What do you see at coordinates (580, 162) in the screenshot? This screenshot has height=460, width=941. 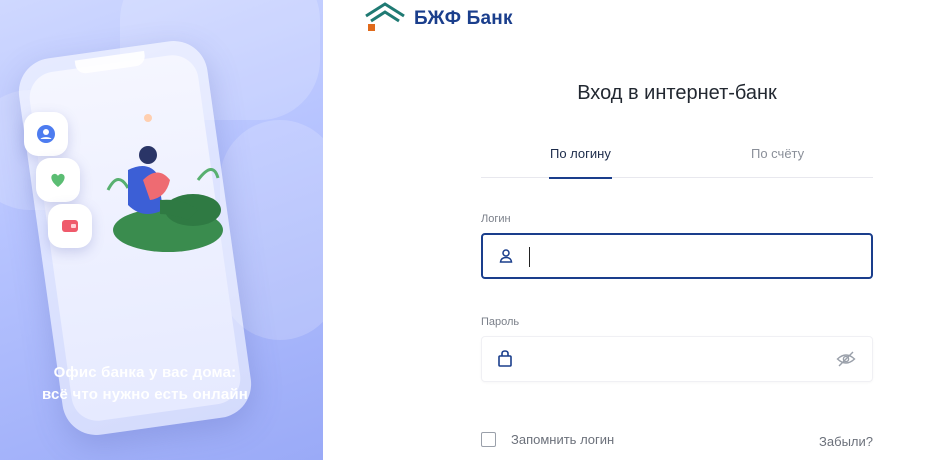 I see `tab-by-login: По логину` at bounding box center [580, 162].